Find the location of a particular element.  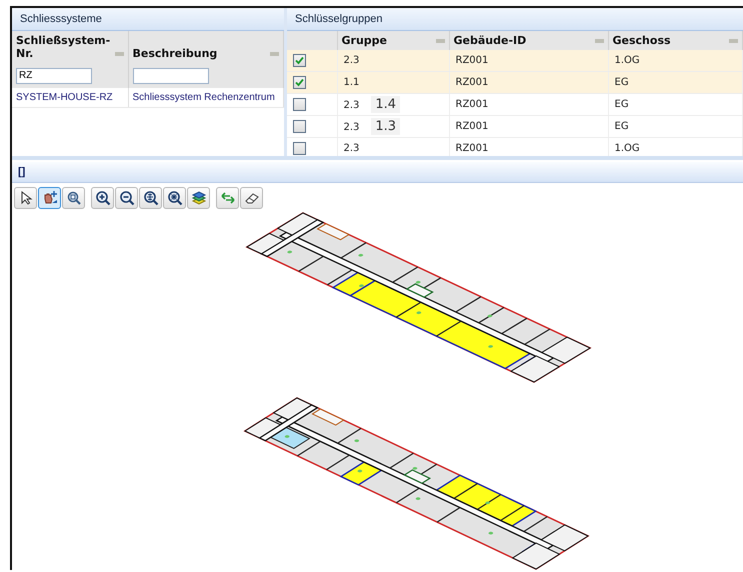

zoom-window-tool-button is located at coordinates (73, 198).